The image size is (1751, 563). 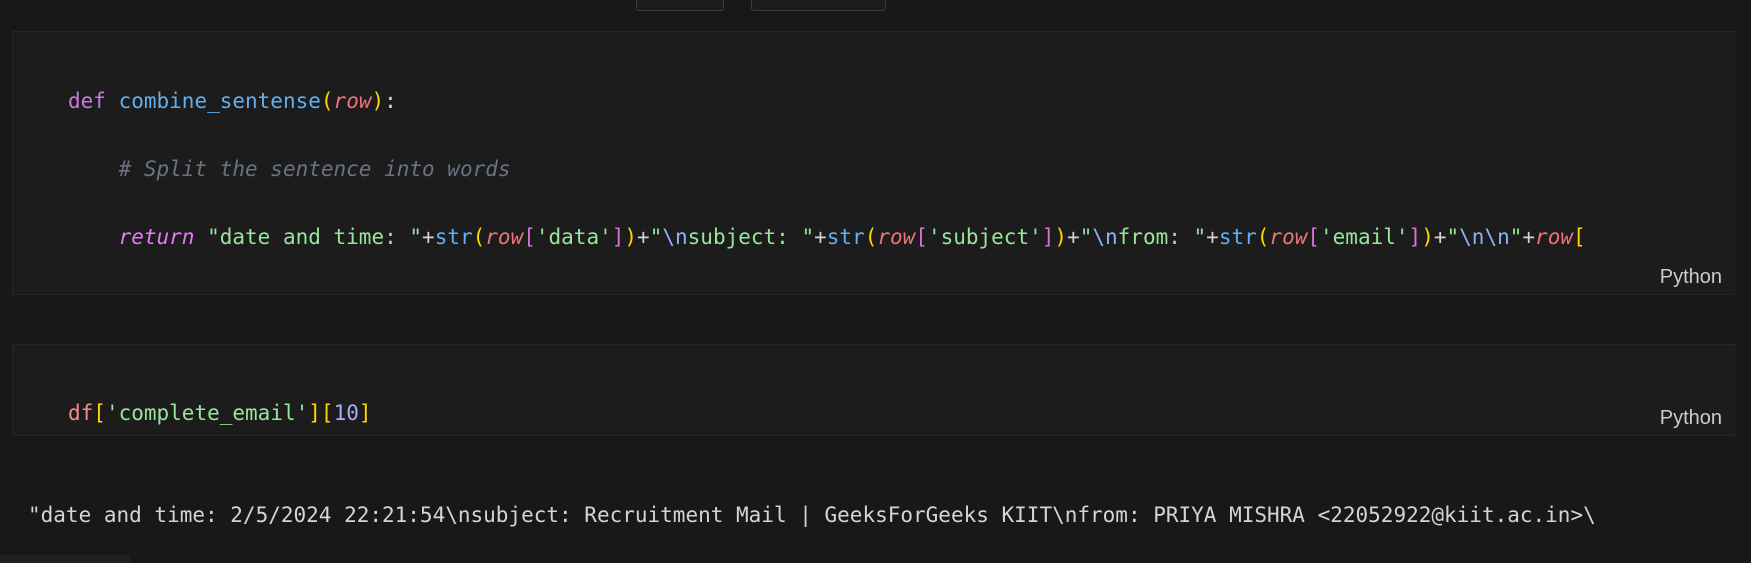 What do you see at coordinates (573, 237) in the screenshot?
I see `string-literal: 'data'` at bounding box center [573, 237].